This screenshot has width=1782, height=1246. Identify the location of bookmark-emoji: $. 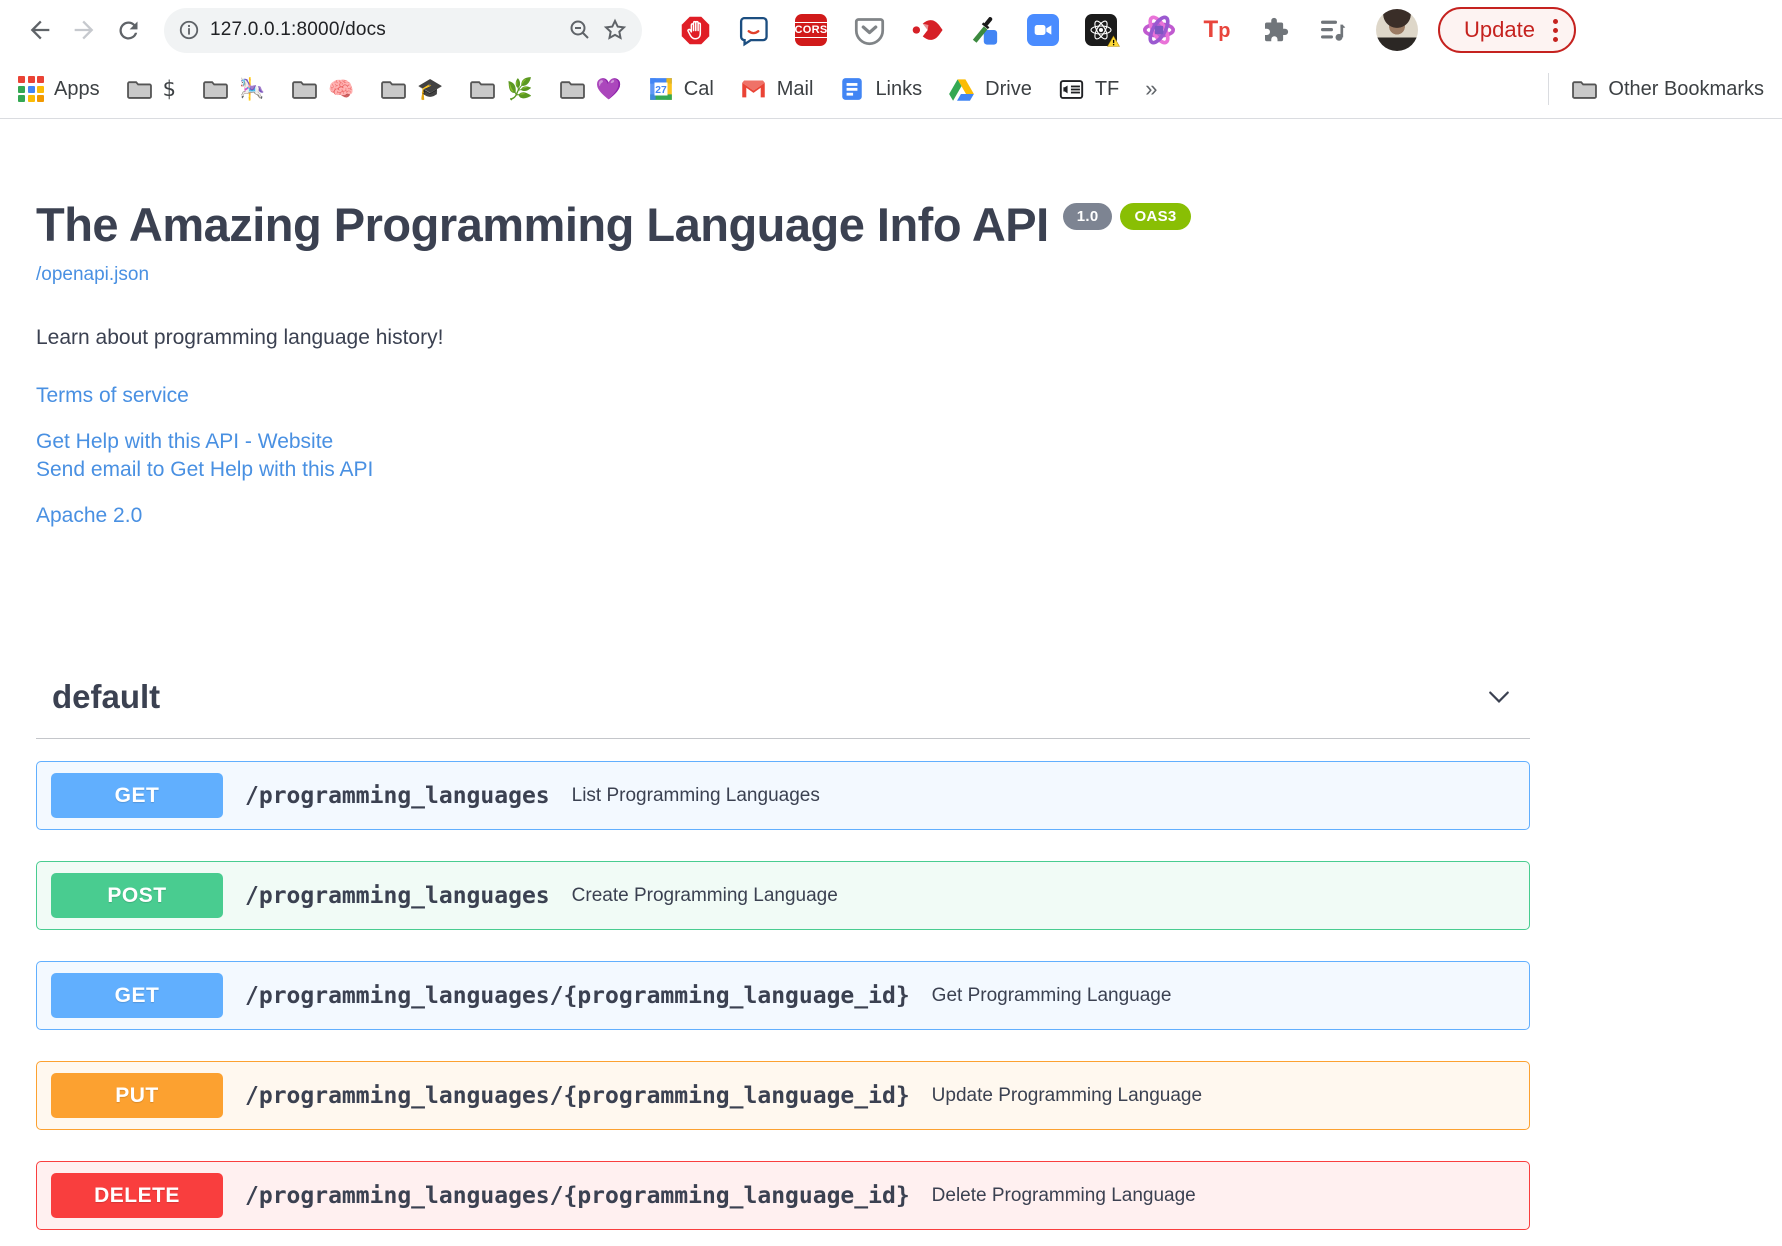
(169, 88).